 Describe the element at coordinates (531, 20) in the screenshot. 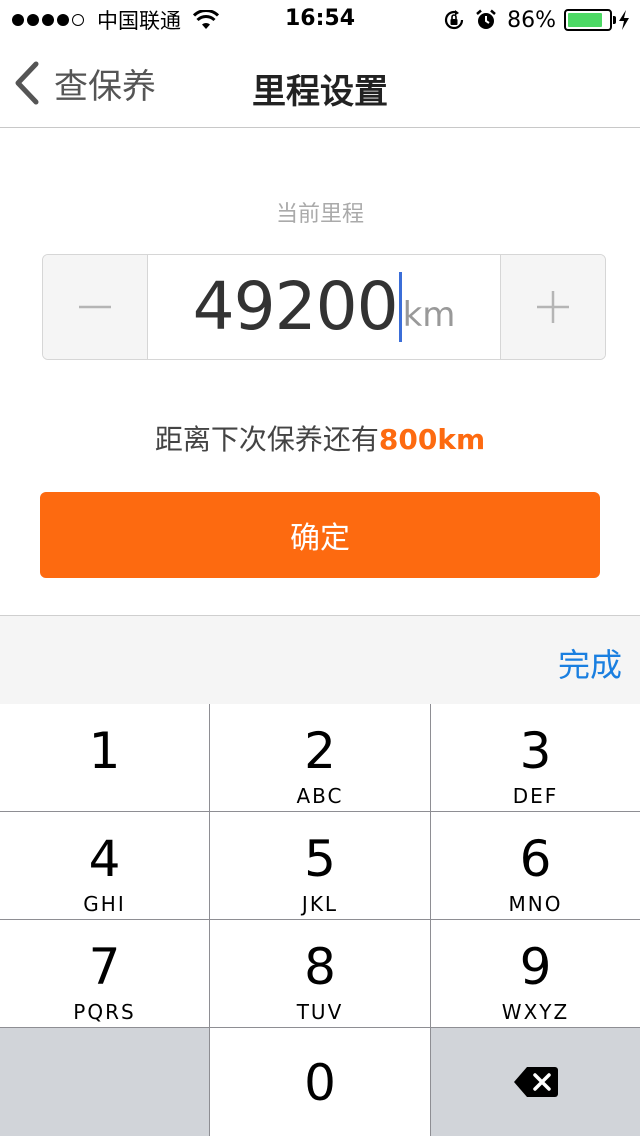

I see `battery-percent: 86%` at that location.